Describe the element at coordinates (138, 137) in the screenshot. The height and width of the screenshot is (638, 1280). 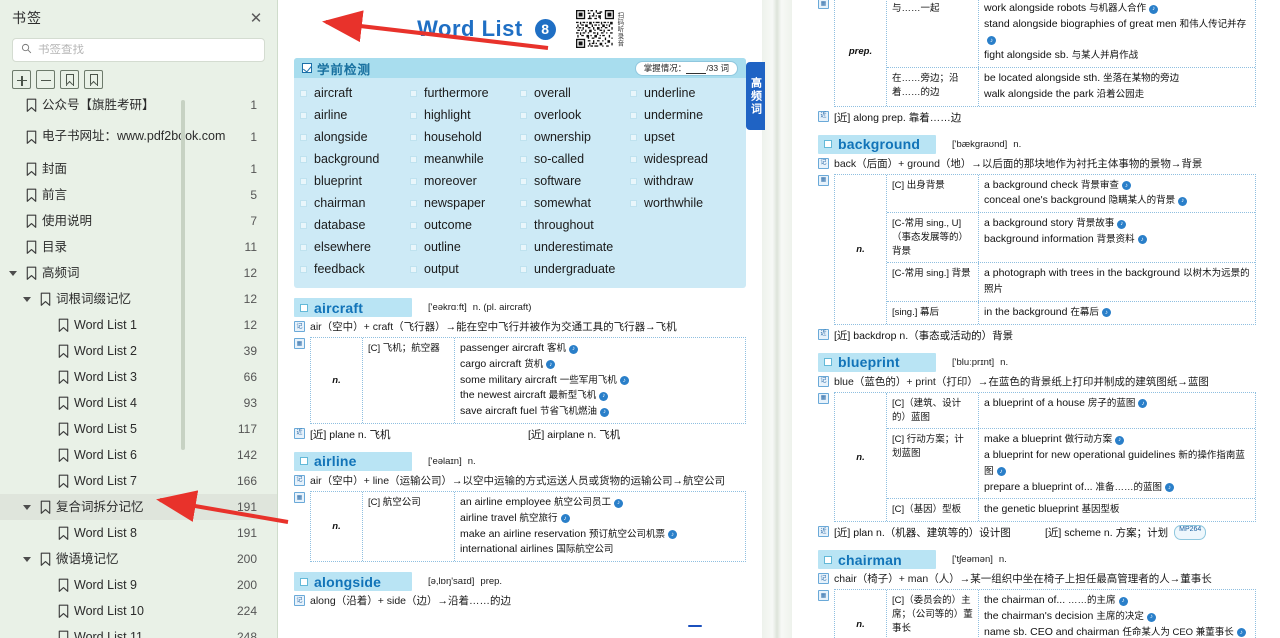
I see `bookmark-item: 电子书网址：www.pdf2book.com 1` at that location.